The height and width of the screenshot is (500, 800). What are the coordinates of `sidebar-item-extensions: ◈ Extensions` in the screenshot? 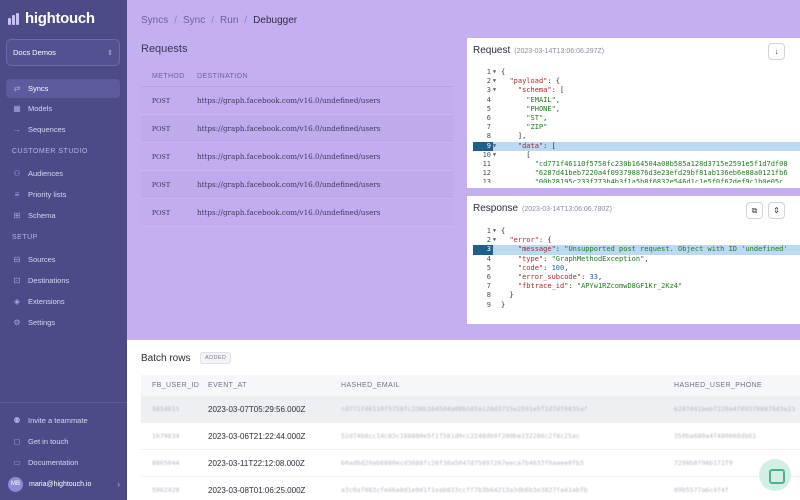 It's located at (63, 301).